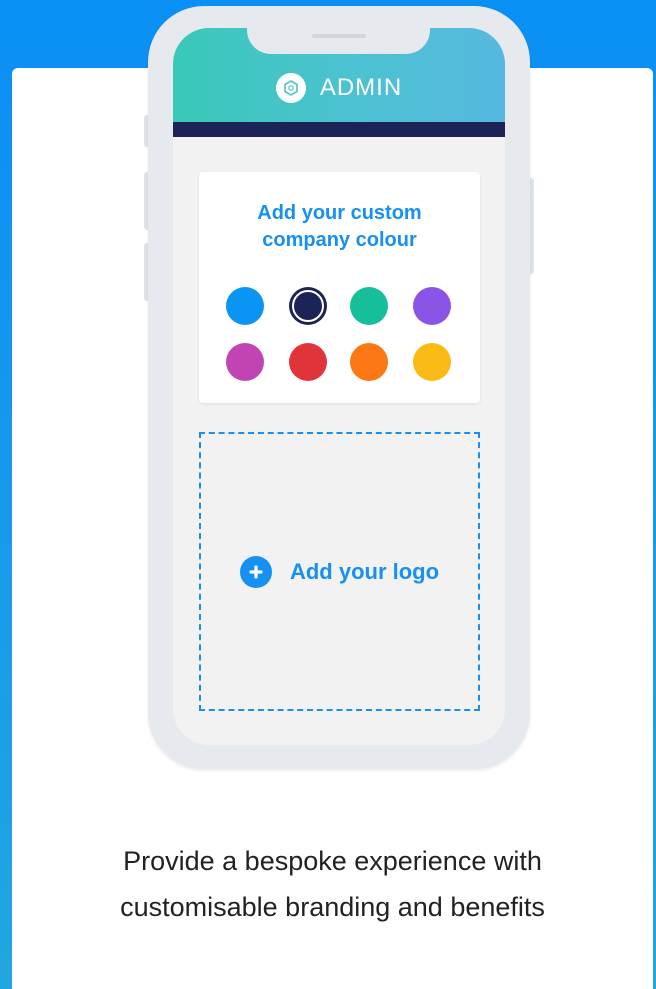  What do you see at coordinates (339, 129) in the screenshot?
I see `header-accent-bar` at bounding box center [339, 129].